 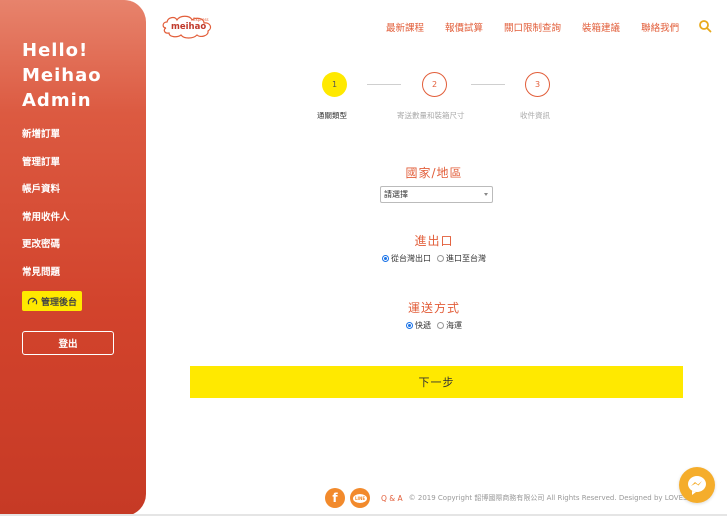 I want to click on line-app-icon: LINE, so click(x=360, y=498).